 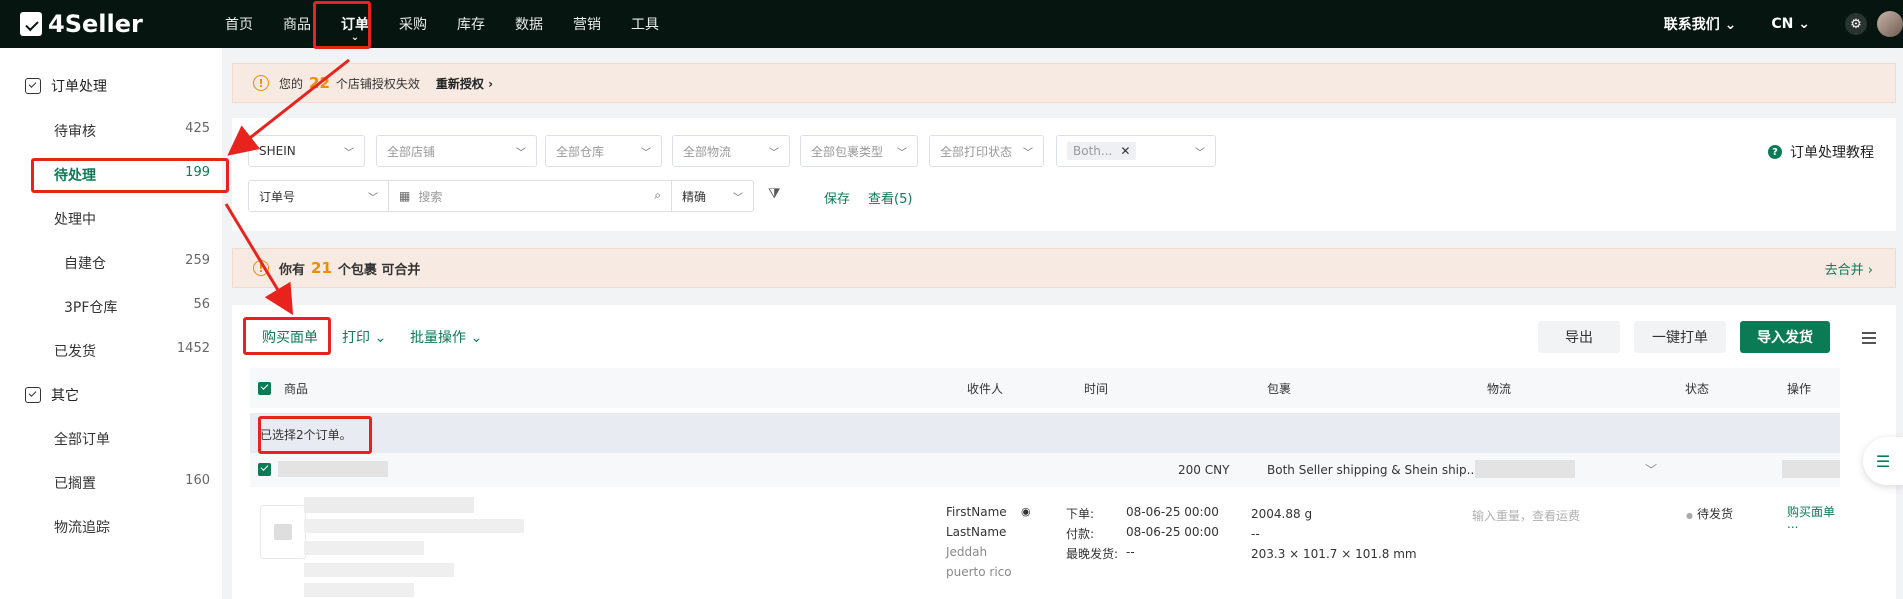 What do you see at coordinates (132, 439) in the screenshot?
I see `sidebar-item-all-orders: 全部订单` at bounding box center [132, 439].